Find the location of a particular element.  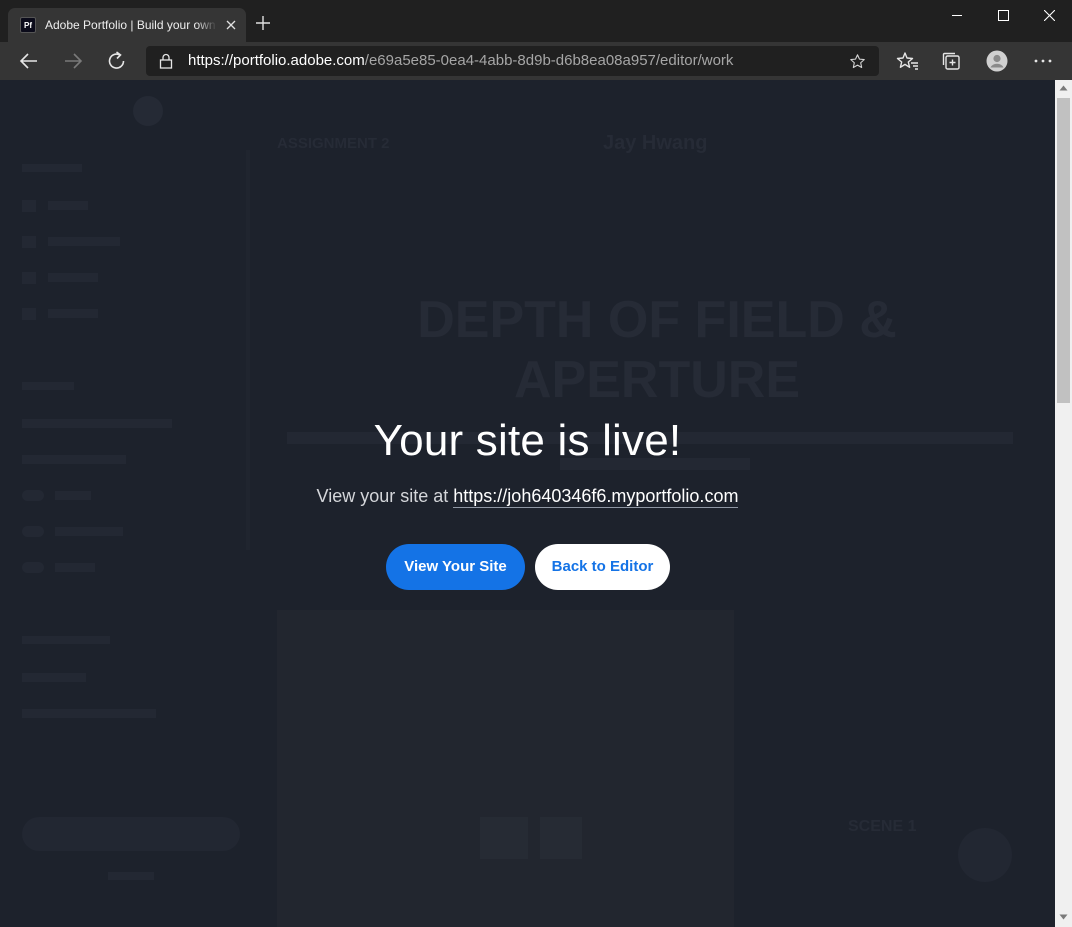

modal-subtitle-prefix: View your site at is located at coordinates (382, 496).